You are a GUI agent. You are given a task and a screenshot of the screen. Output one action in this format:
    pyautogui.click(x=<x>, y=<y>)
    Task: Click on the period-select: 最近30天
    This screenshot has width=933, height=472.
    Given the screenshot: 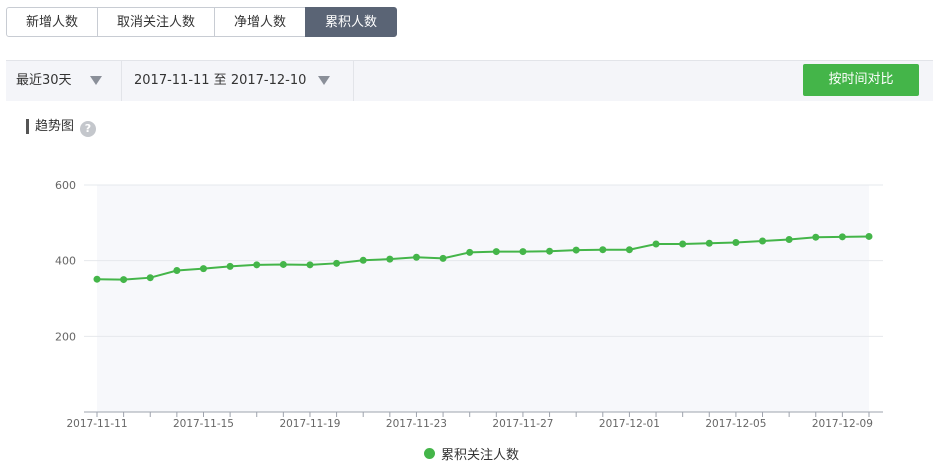 What is the action you would take?
    pyautogui.click(x=64, y=81)
    